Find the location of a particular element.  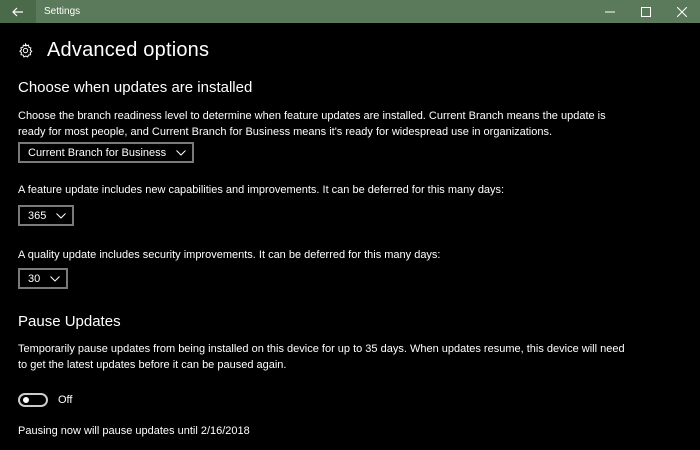

window-controls is located at coordinates (646, 11).